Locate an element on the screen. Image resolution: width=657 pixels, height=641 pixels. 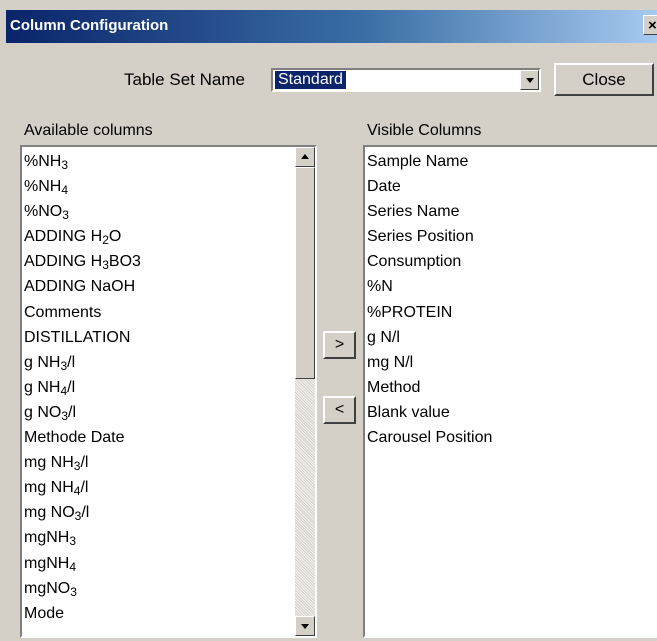
arrow-down-icon is located at coordinates (305, 626).